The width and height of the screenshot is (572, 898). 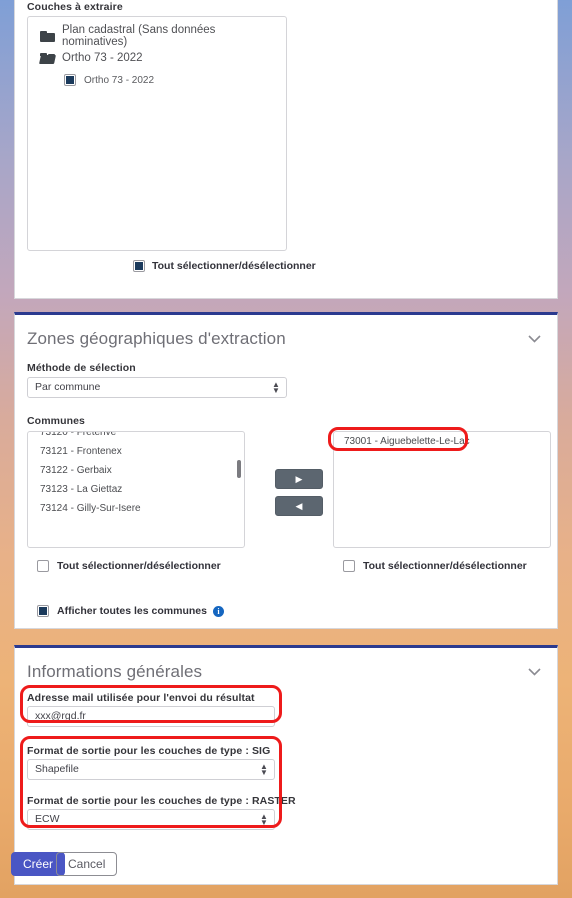 What do you see at coordinates (239, 469) in the screenshot?
I see `scrollbar-thumb` at bounding box center [239, 469].